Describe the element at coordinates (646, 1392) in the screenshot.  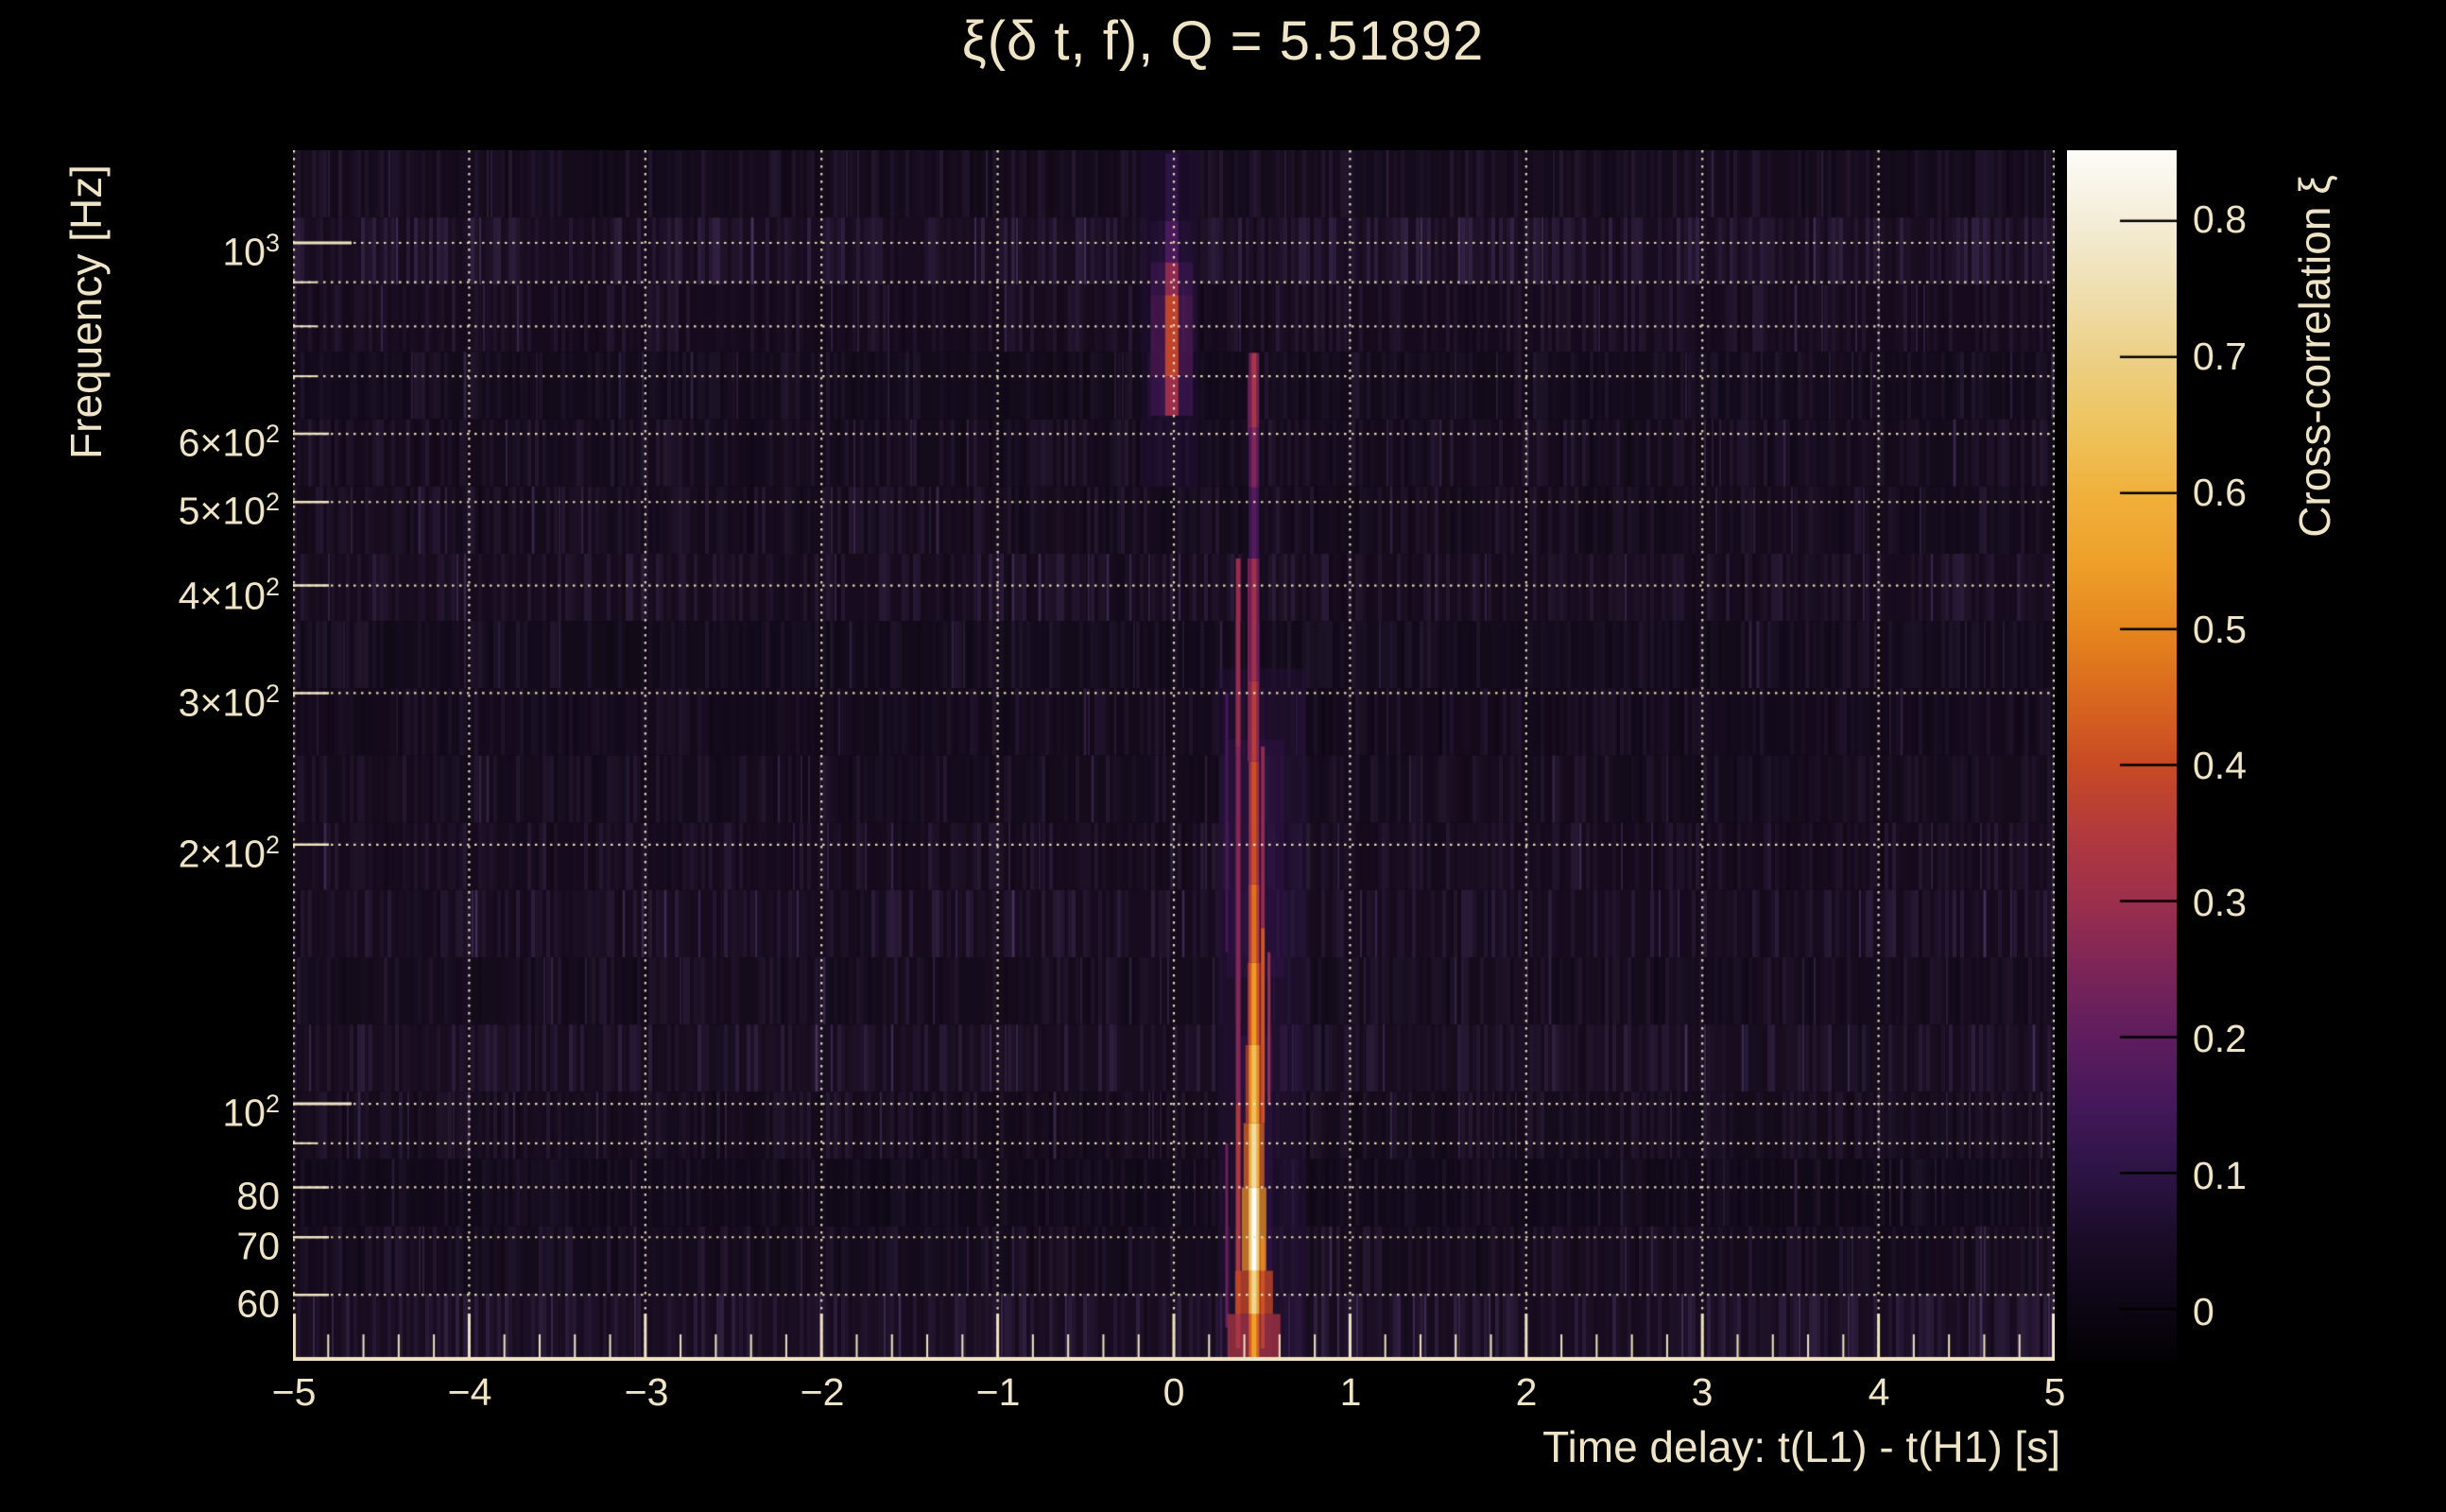
I see `x-tick-label: −3` at that location.